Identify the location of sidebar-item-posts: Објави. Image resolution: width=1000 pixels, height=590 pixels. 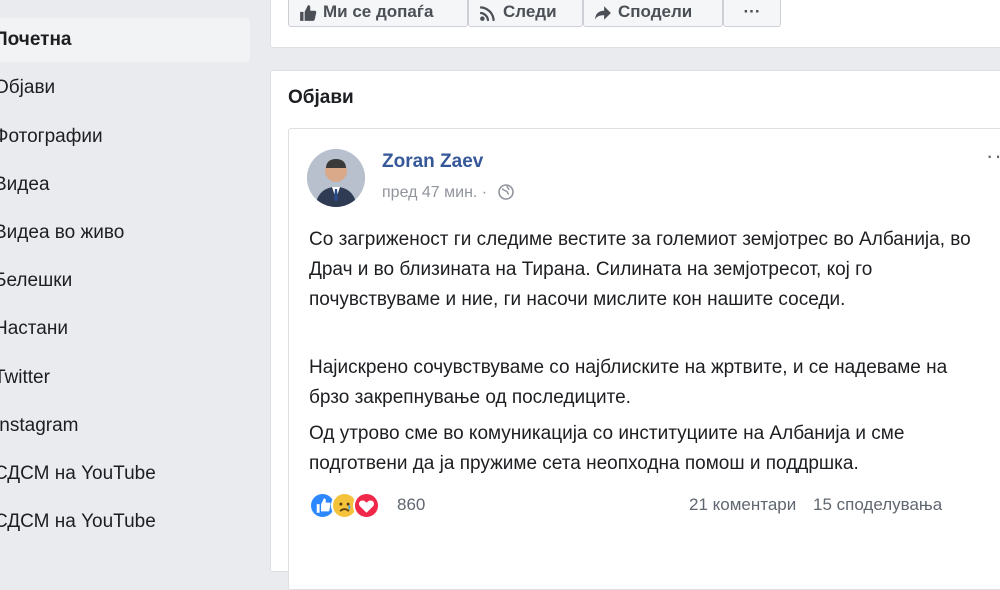
(125, 88).